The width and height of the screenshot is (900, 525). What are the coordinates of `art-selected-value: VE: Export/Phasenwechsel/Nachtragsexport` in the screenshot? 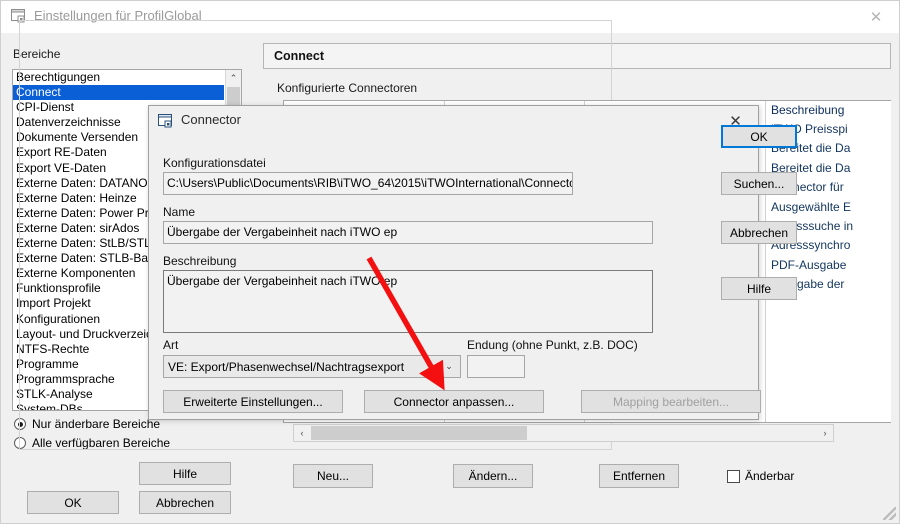 It's located at (286, 366).